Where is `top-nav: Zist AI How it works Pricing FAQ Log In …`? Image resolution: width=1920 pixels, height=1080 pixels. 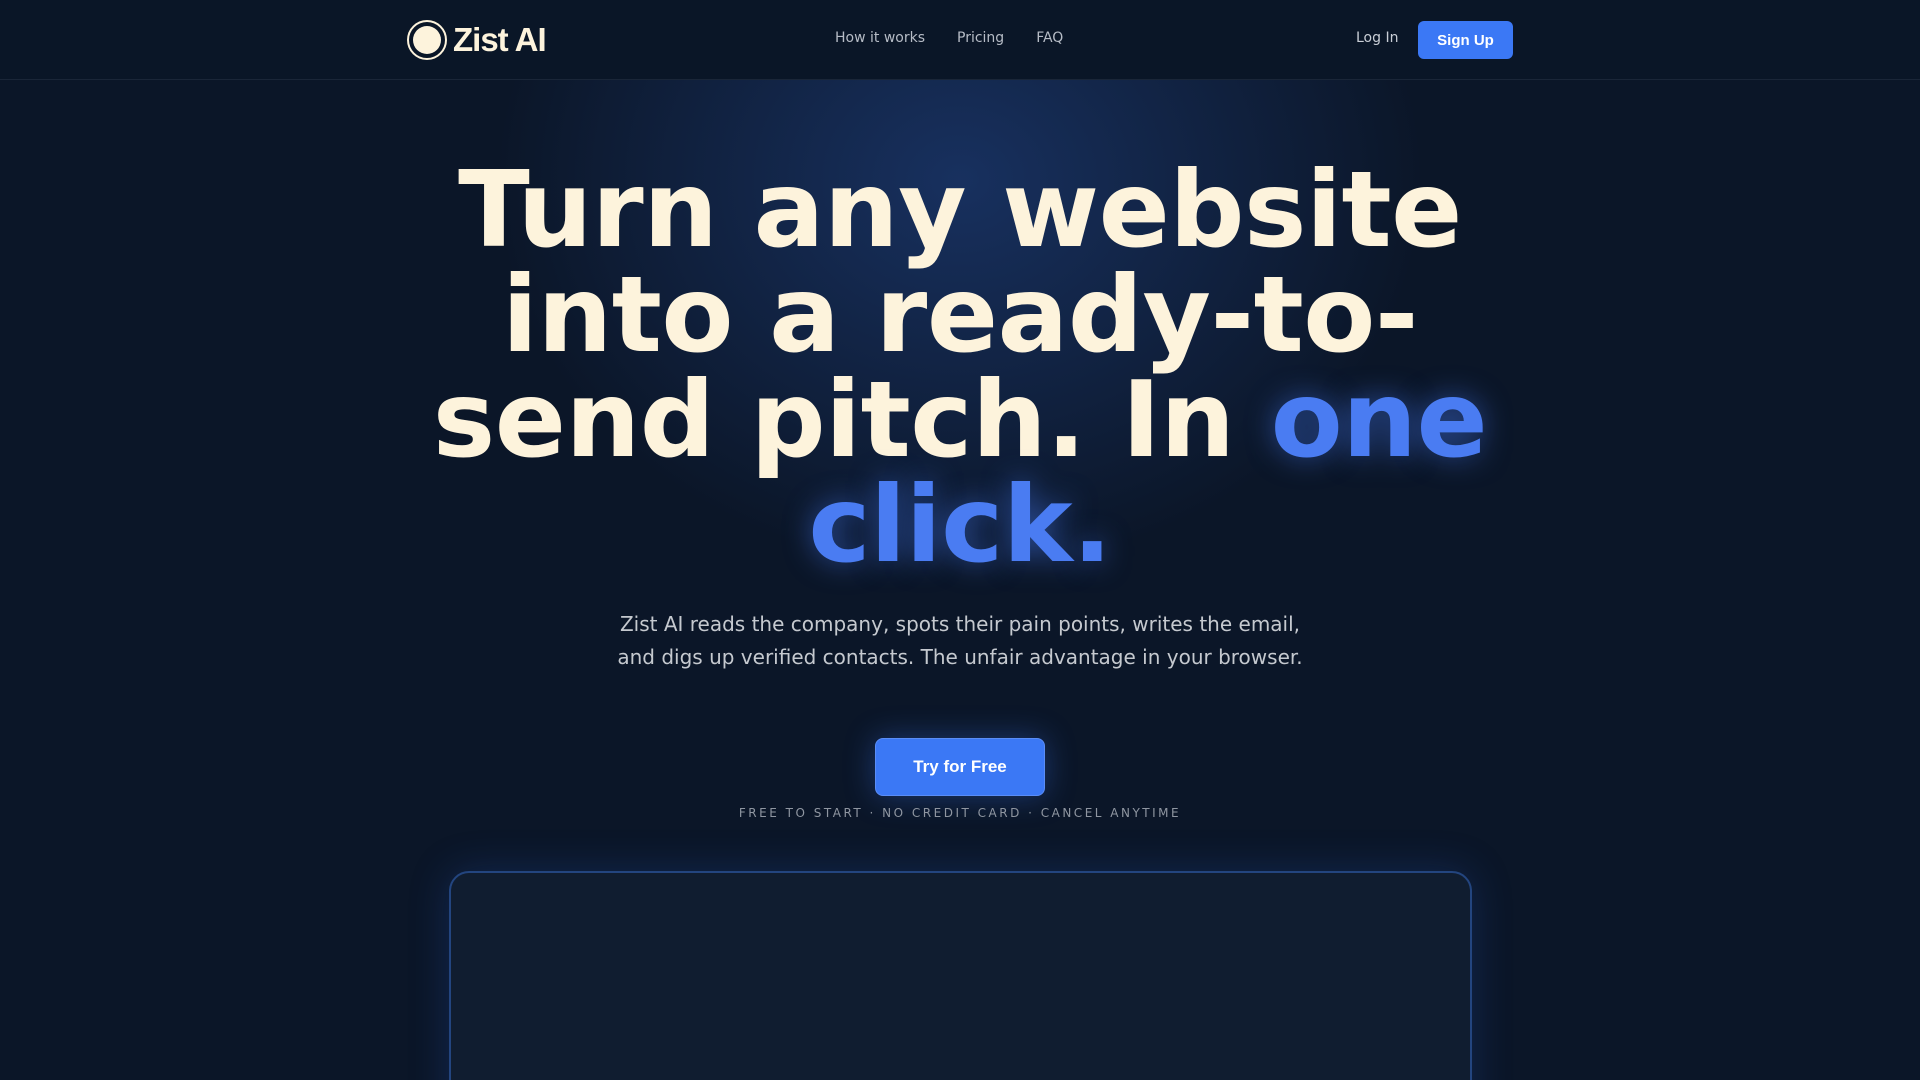 top-nav: Zist AI How it works Pricing FAQ Log In … is located at coordinates (960, 40).